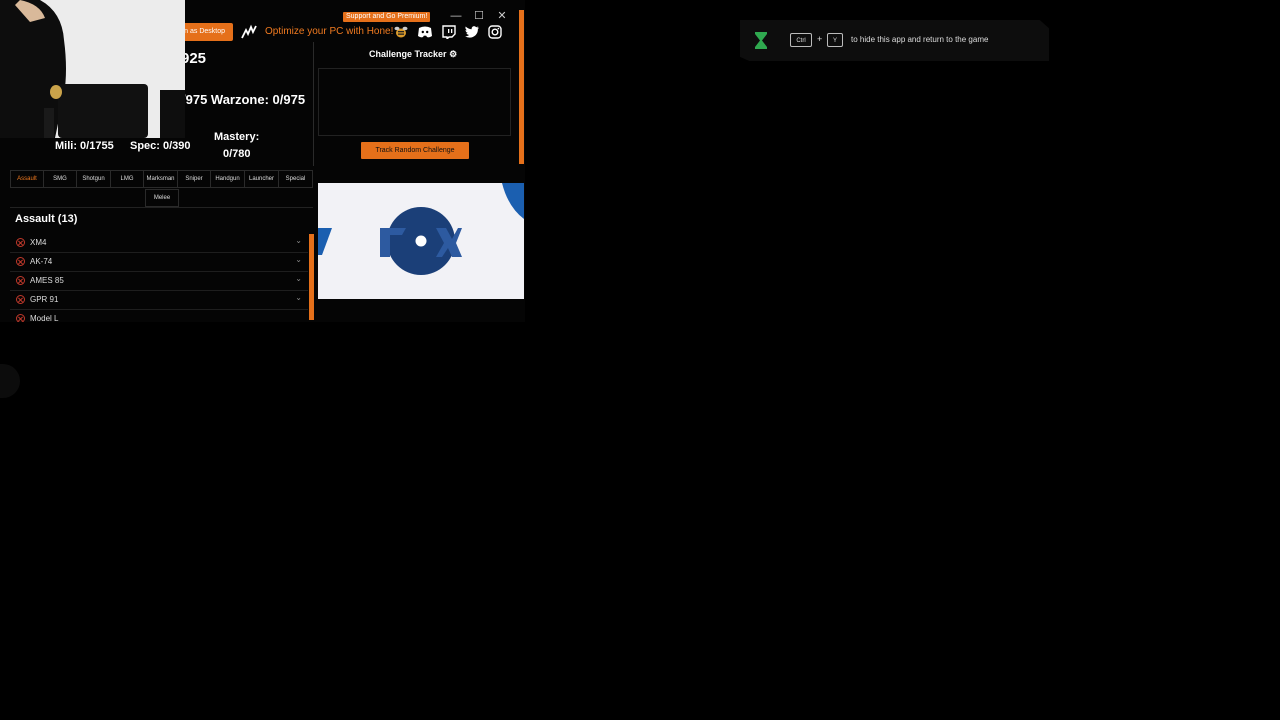  What do you see at coordinates (387, 17) in the screenshot?
I see `support-premium-button: Support and Go Premium!` at bounding box center [387, 17].